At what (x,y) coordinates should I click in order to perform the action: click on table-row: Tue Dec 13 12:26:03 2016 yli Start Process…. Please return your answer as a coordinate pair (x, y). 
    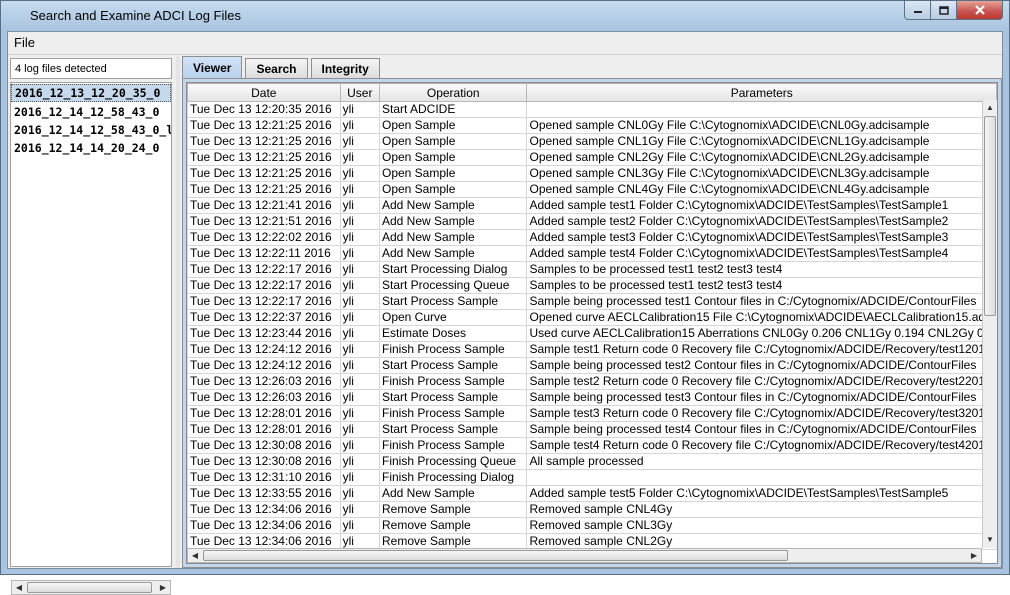
    Looking at the image, I should click on (592, 397).